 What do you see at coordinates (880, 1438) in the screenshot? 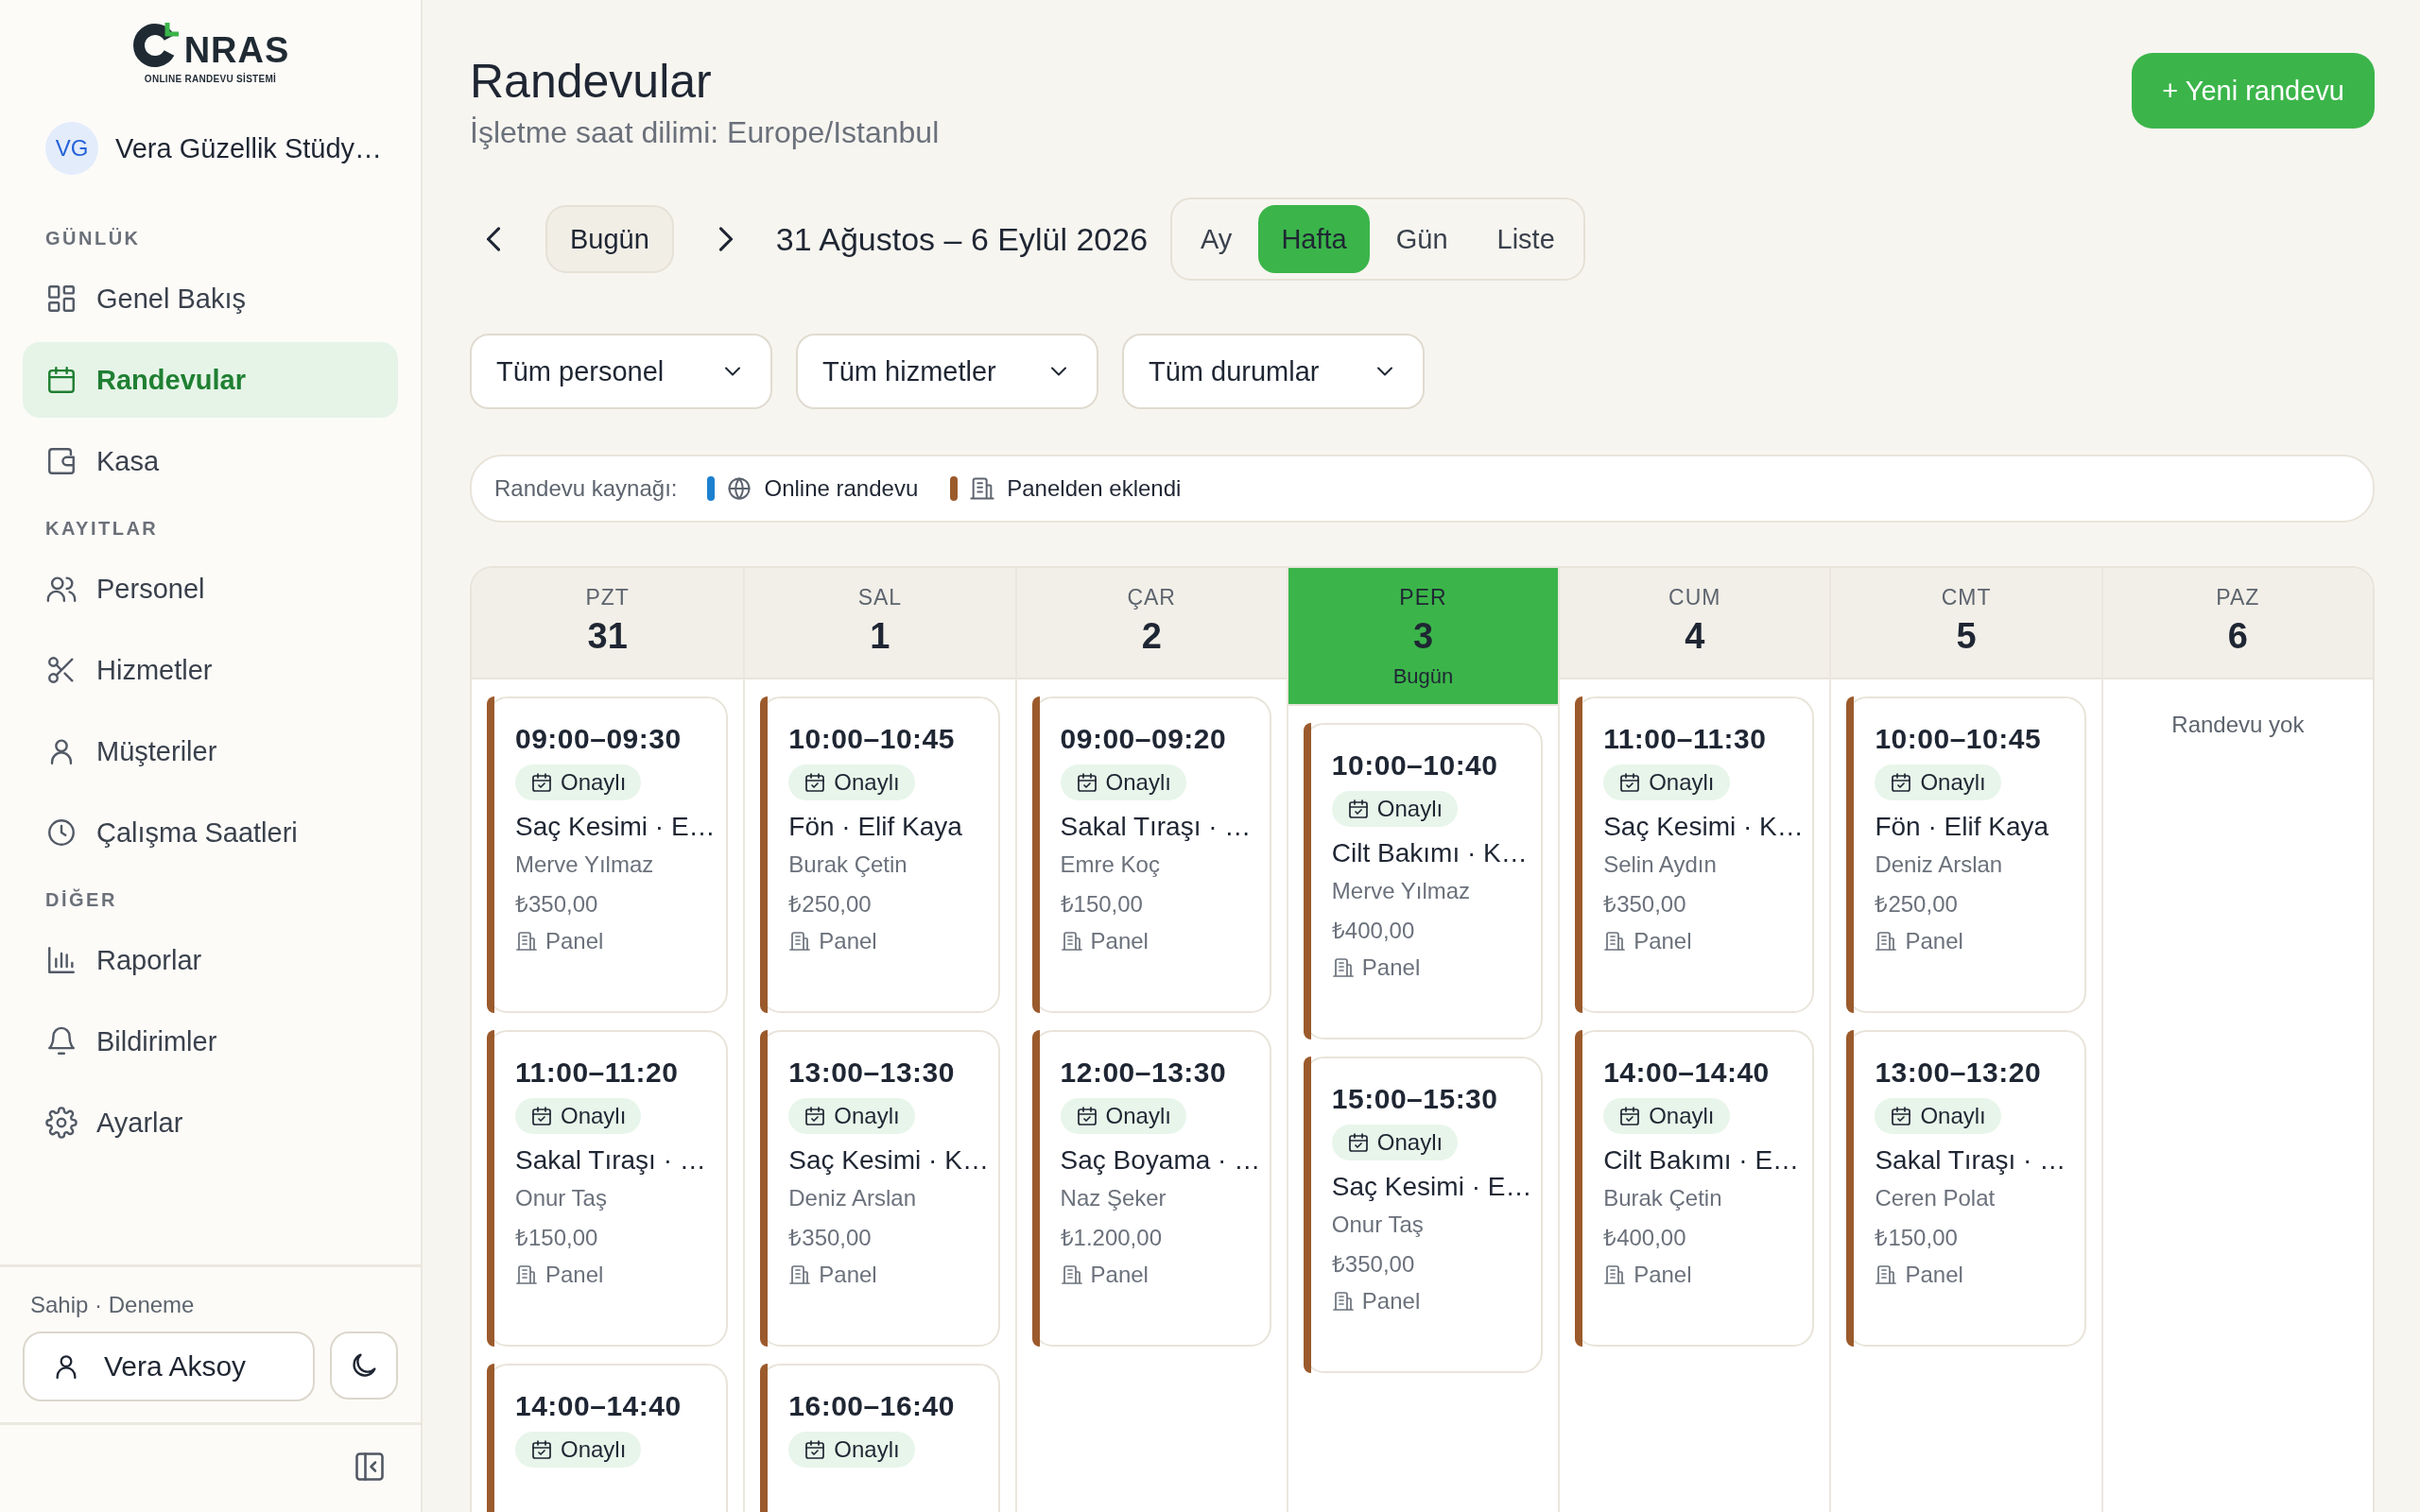
I see `appointment-card: 16:00–16:40 Onaylı` at bounding box center [880, 1438].